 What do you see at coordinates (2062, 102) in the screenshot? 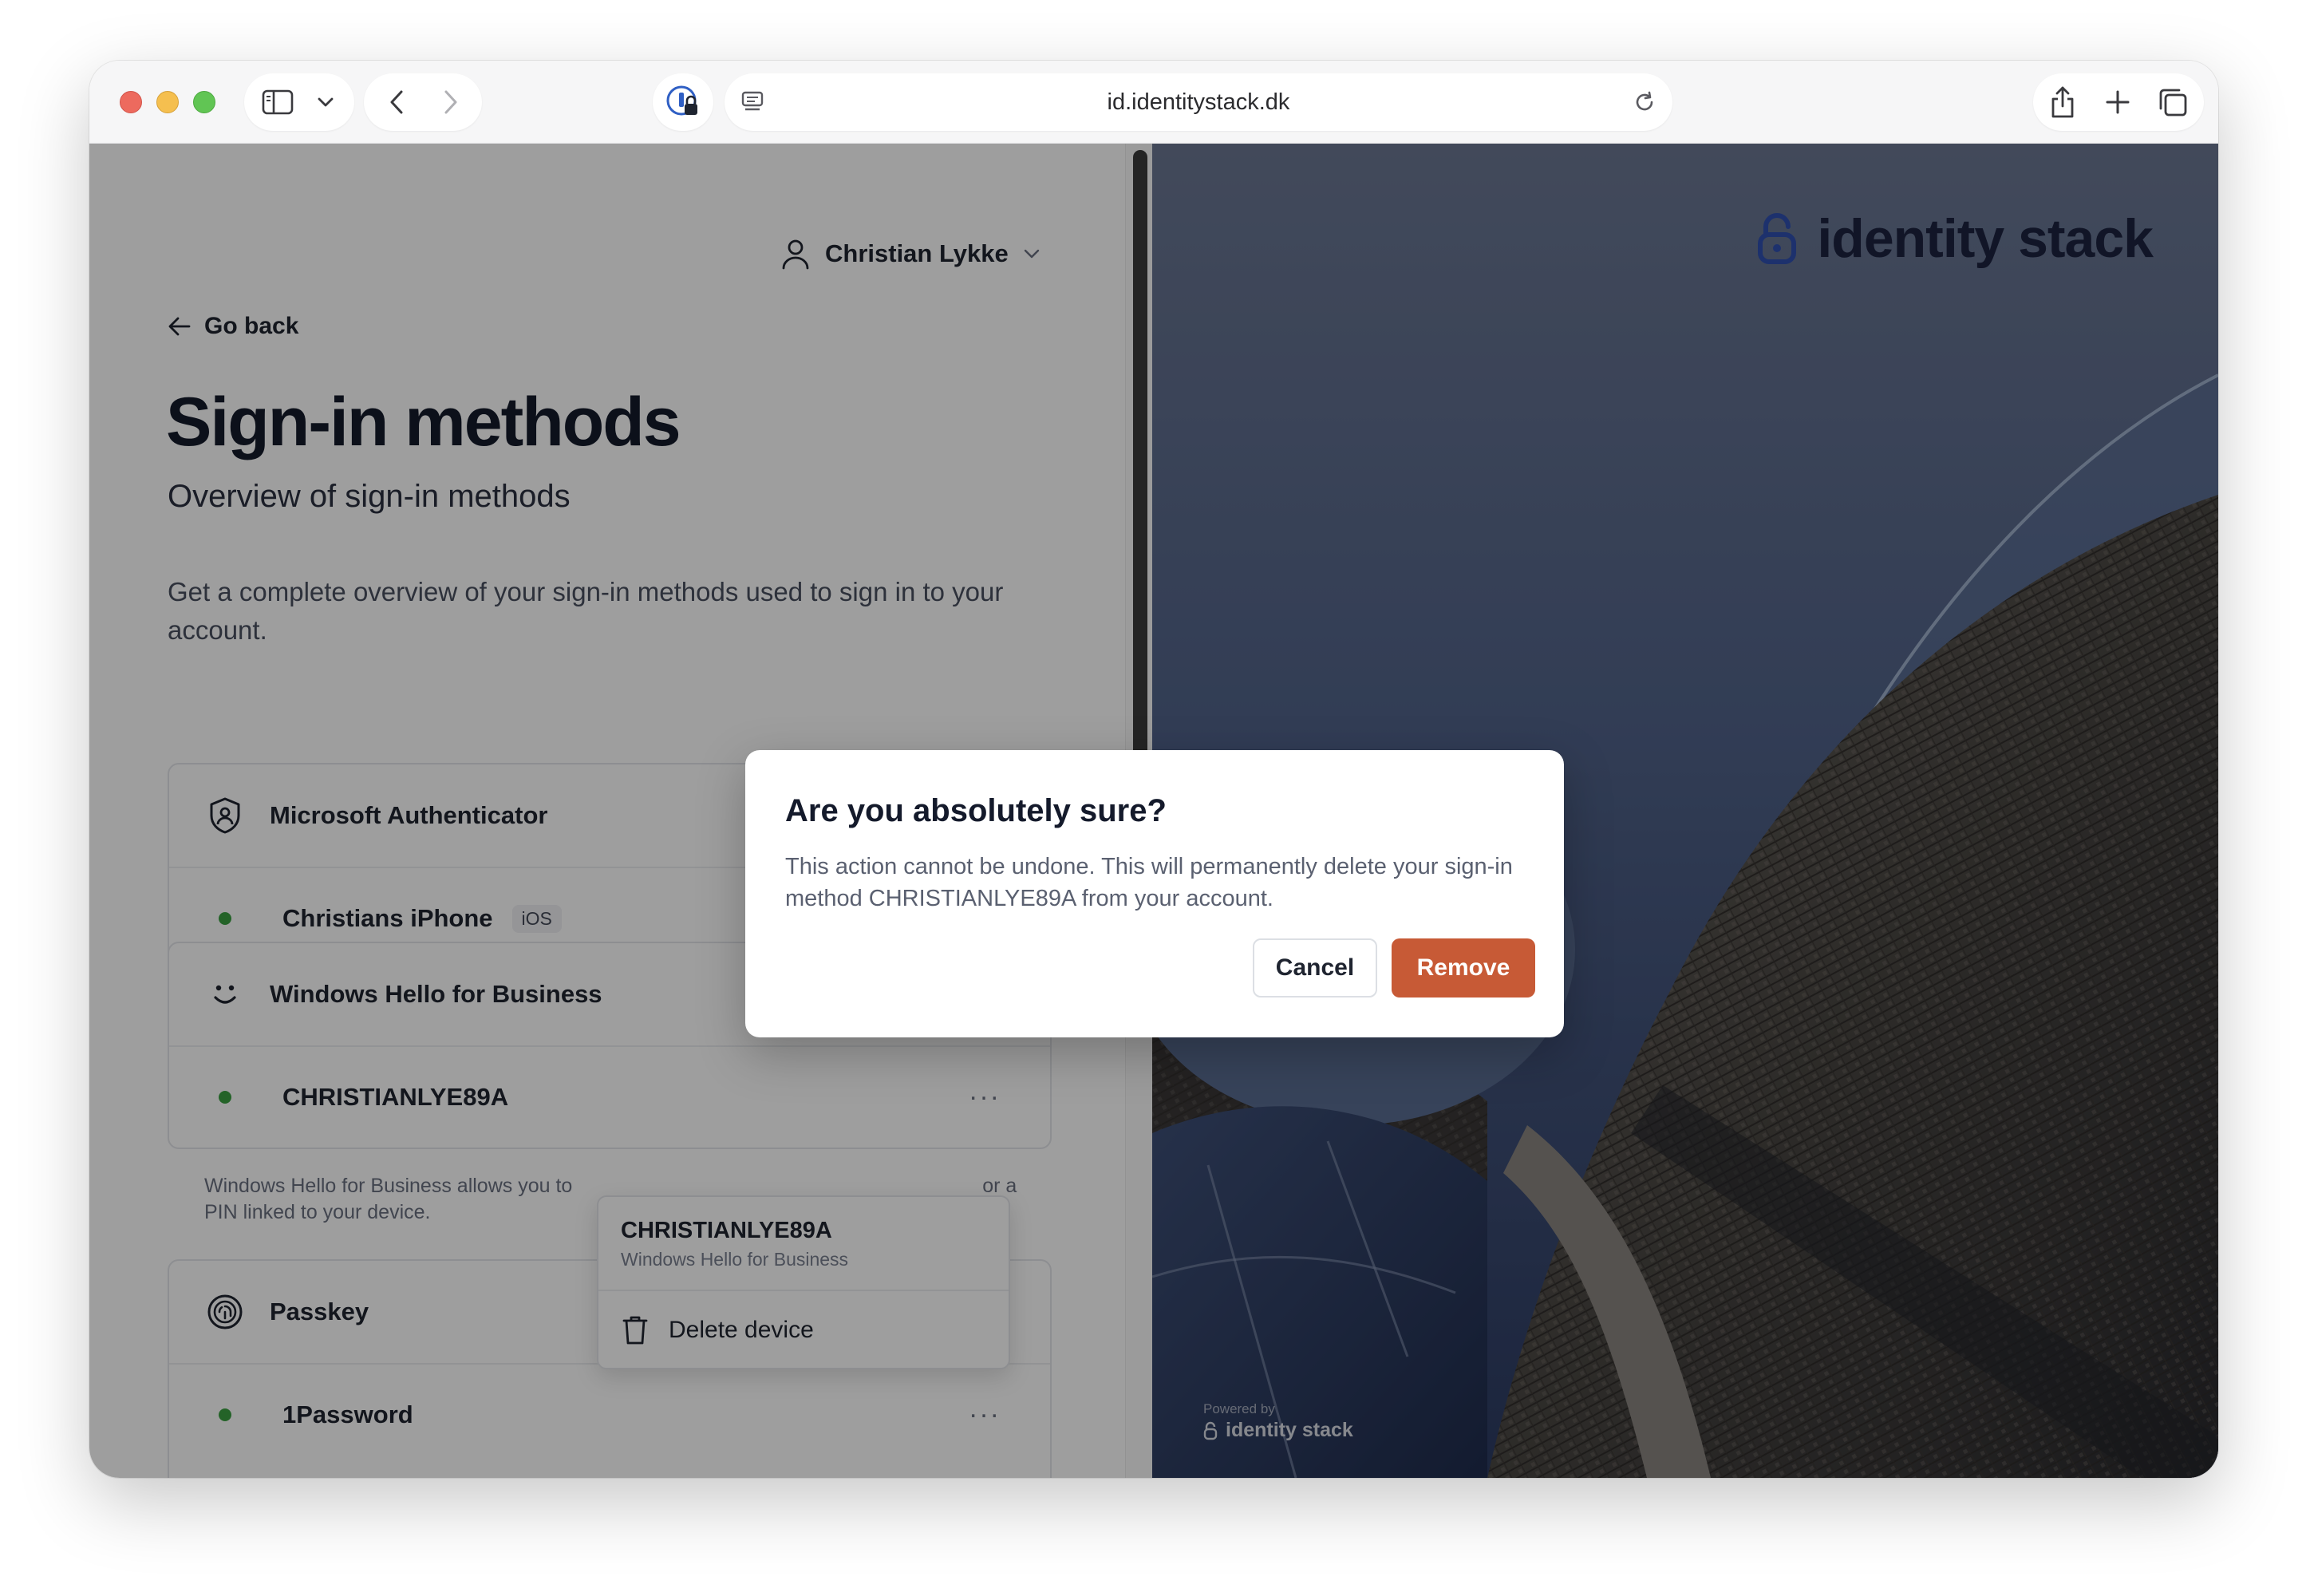
I see `share-icon` at bounding box center [2062, 102].